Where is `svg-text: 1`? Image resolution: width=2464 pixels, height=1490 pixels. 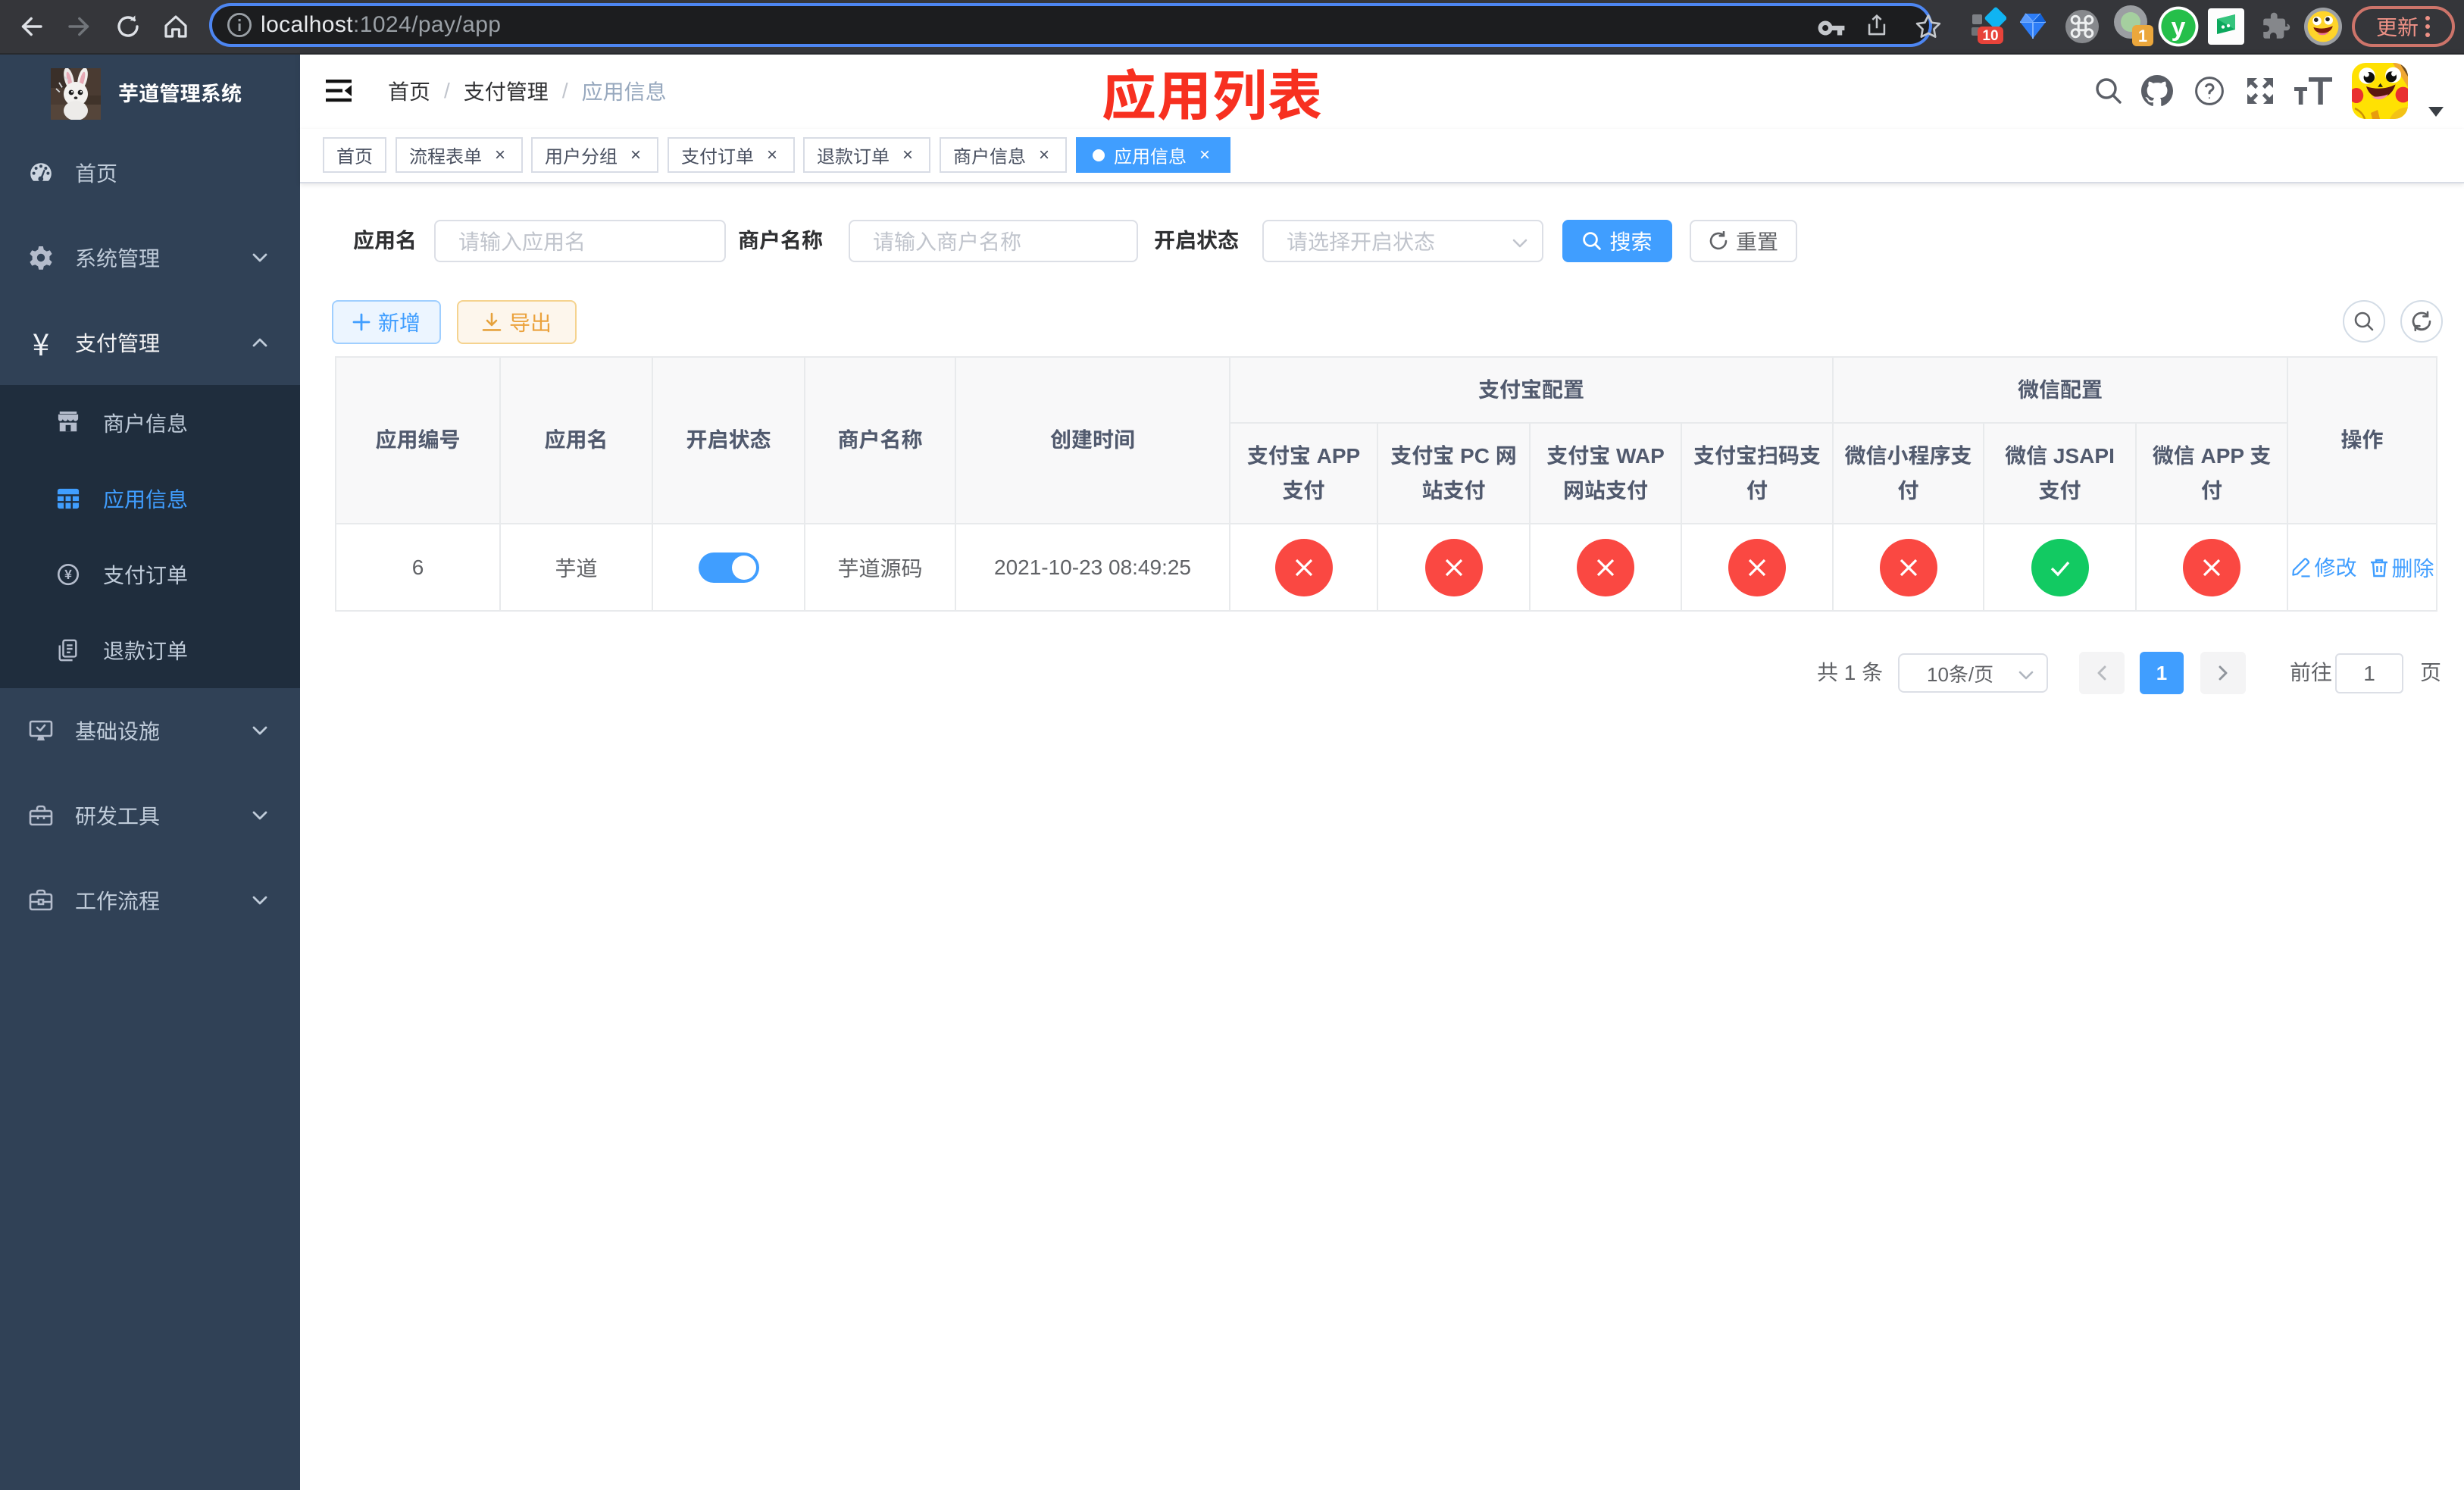 svg-text: 1 is located at coordinates (2142, 36).